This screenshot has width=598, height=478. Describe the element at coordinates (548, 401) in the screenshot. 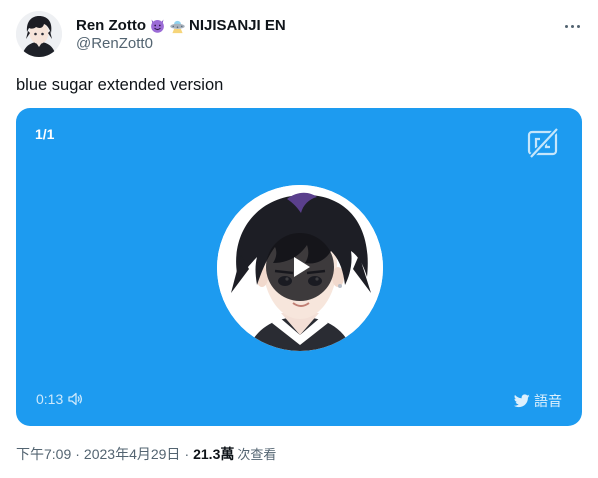

I see `audio-label: 語音` at that location.